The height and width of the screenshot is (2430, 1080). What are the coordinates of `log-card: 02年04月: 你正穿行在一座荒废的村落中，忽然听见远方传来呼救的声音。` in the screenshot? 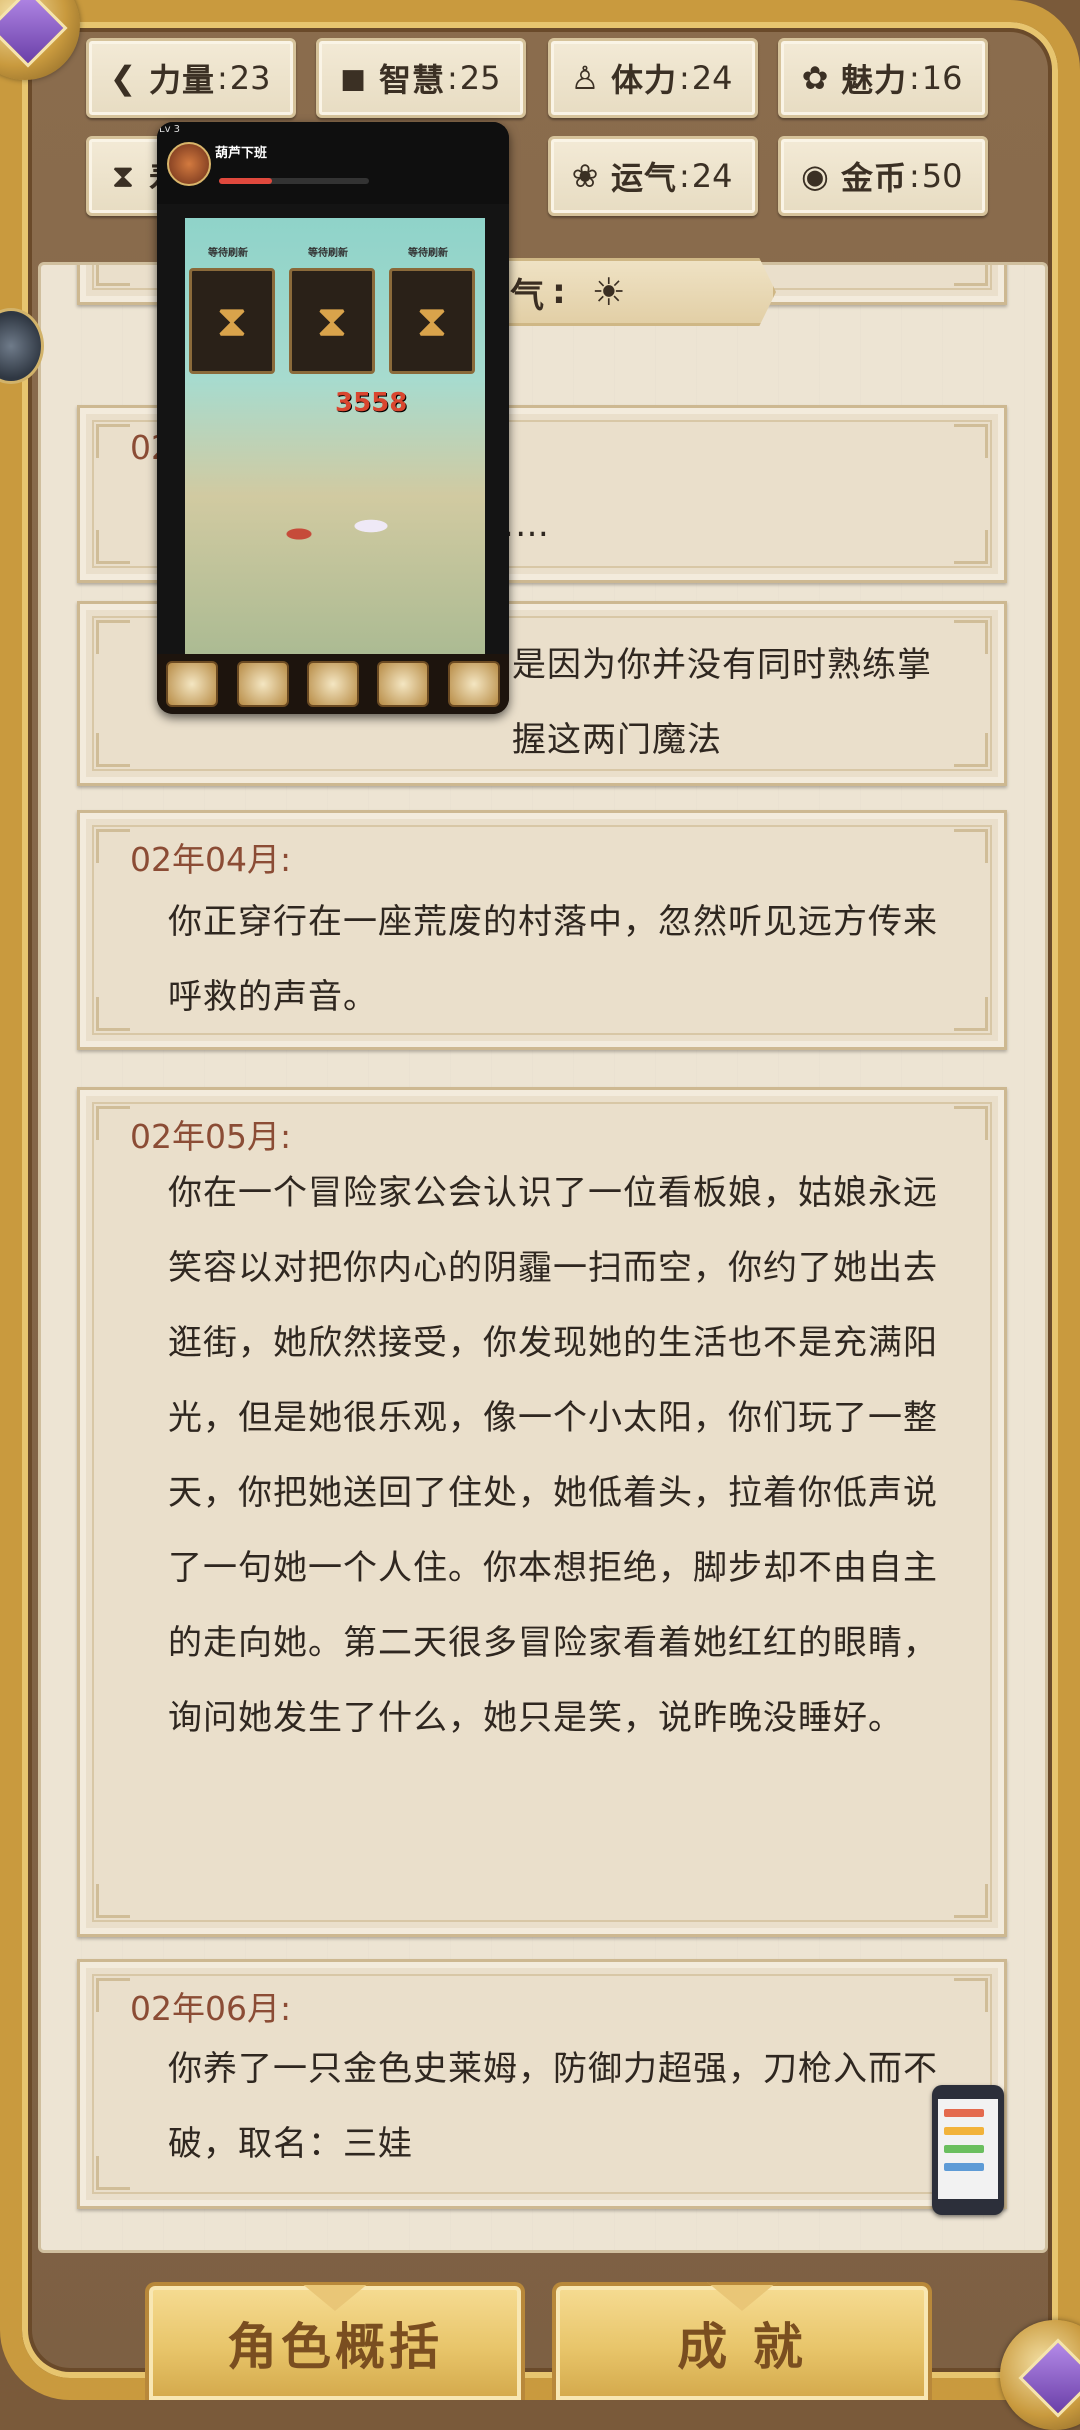 It's located at (542, 930).